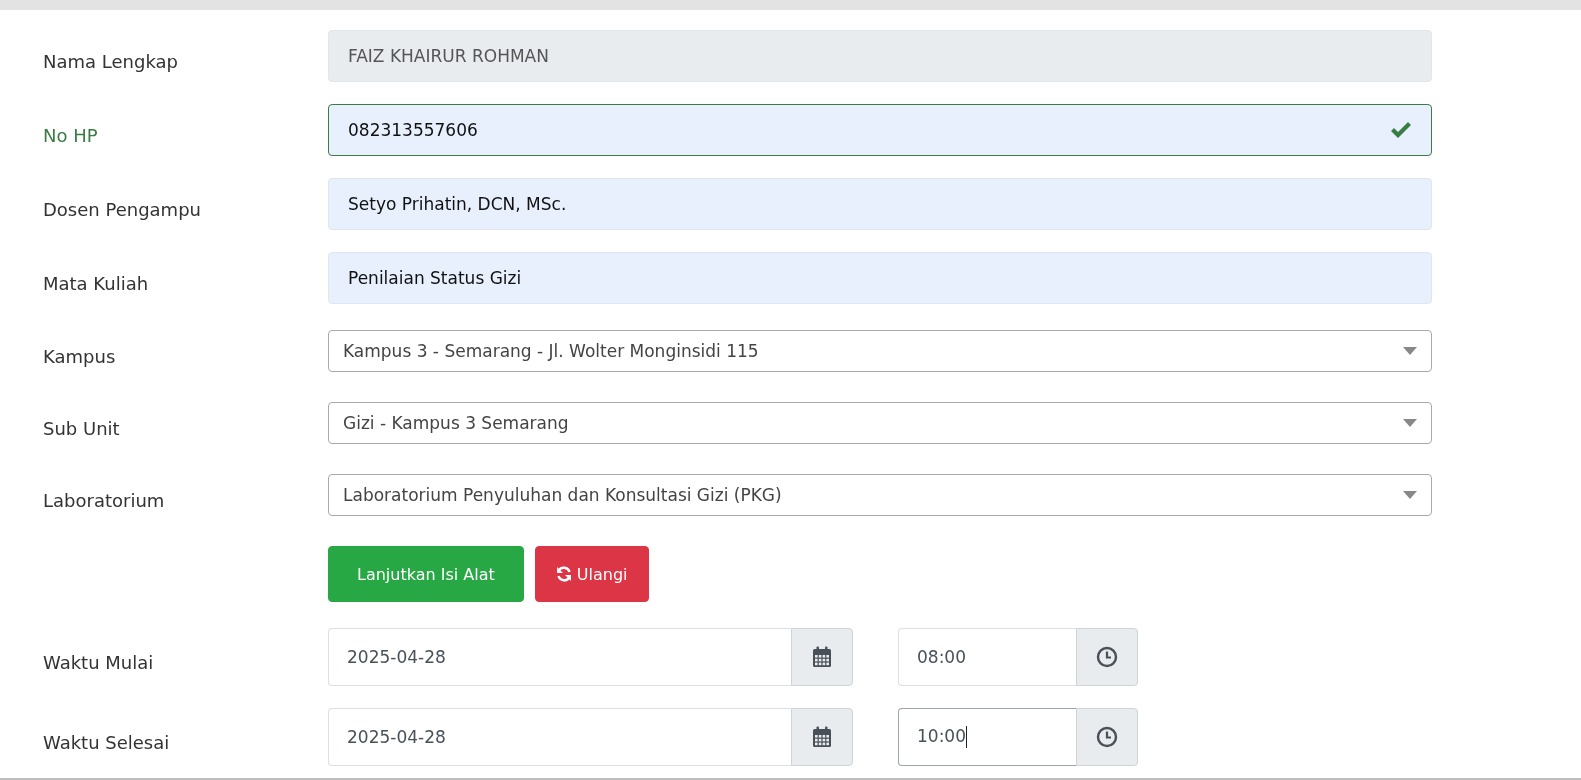  Describe the element at coordinates (122, 209) in the screenshot. I see `field-label: Dosen Pengampu` at that location.